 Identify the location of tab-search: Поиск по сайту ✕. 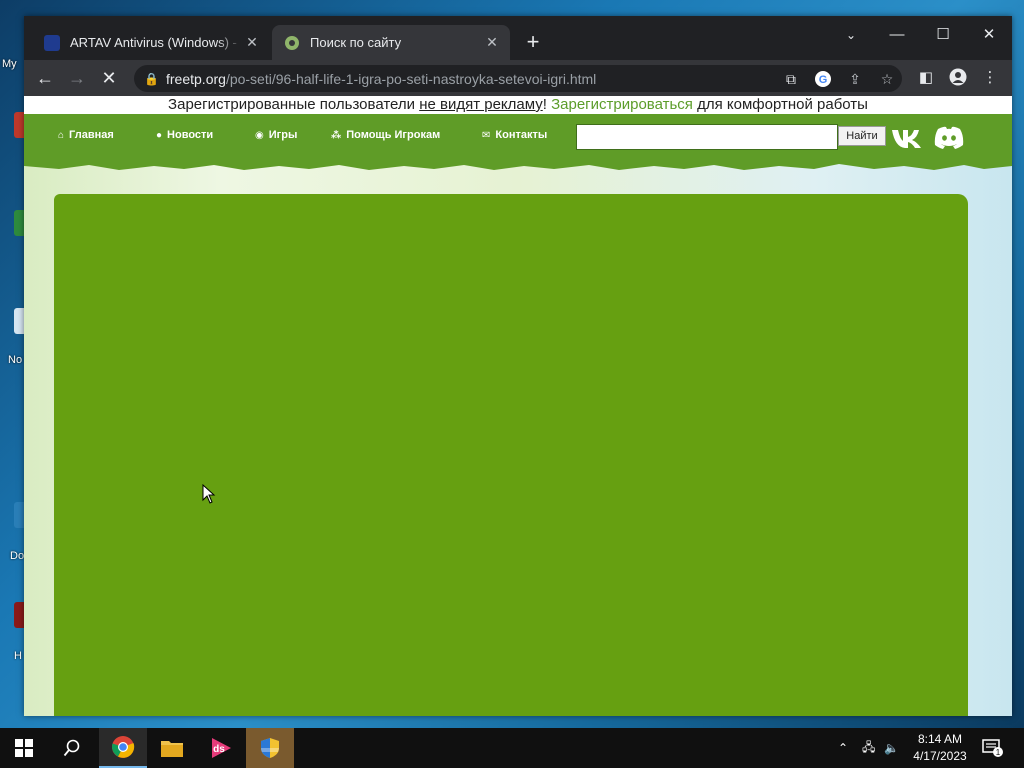
(391, 42).